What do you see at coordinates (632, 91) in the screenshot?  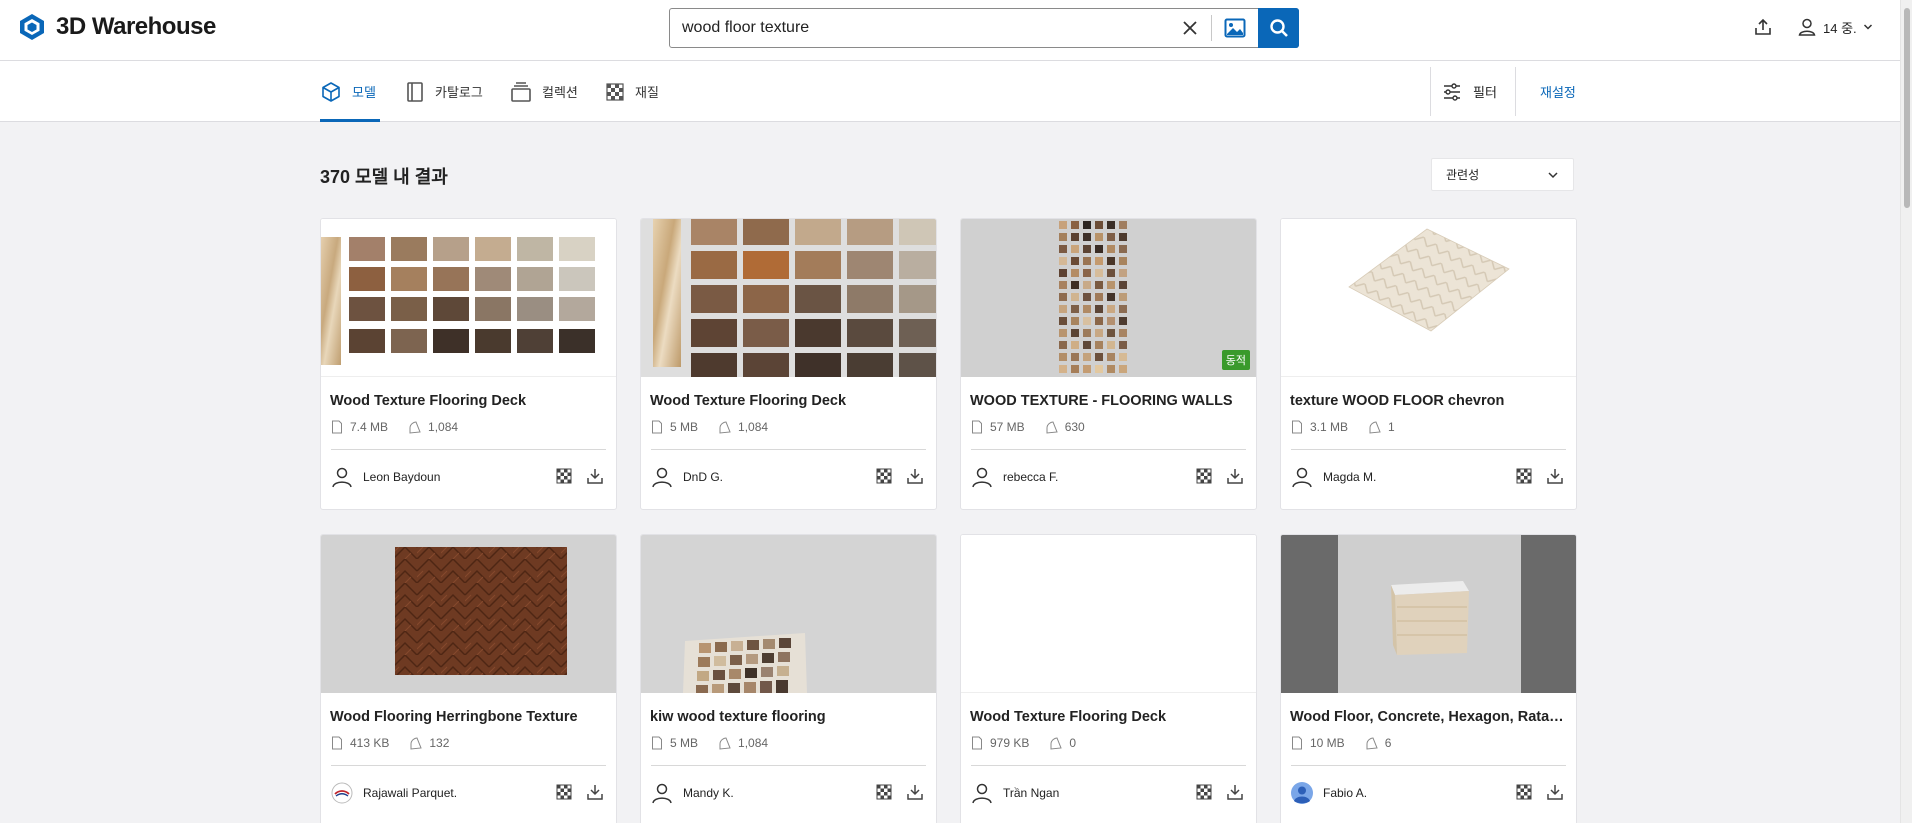 I see `tab-materials: 재질` at bounding box center [632, 91].